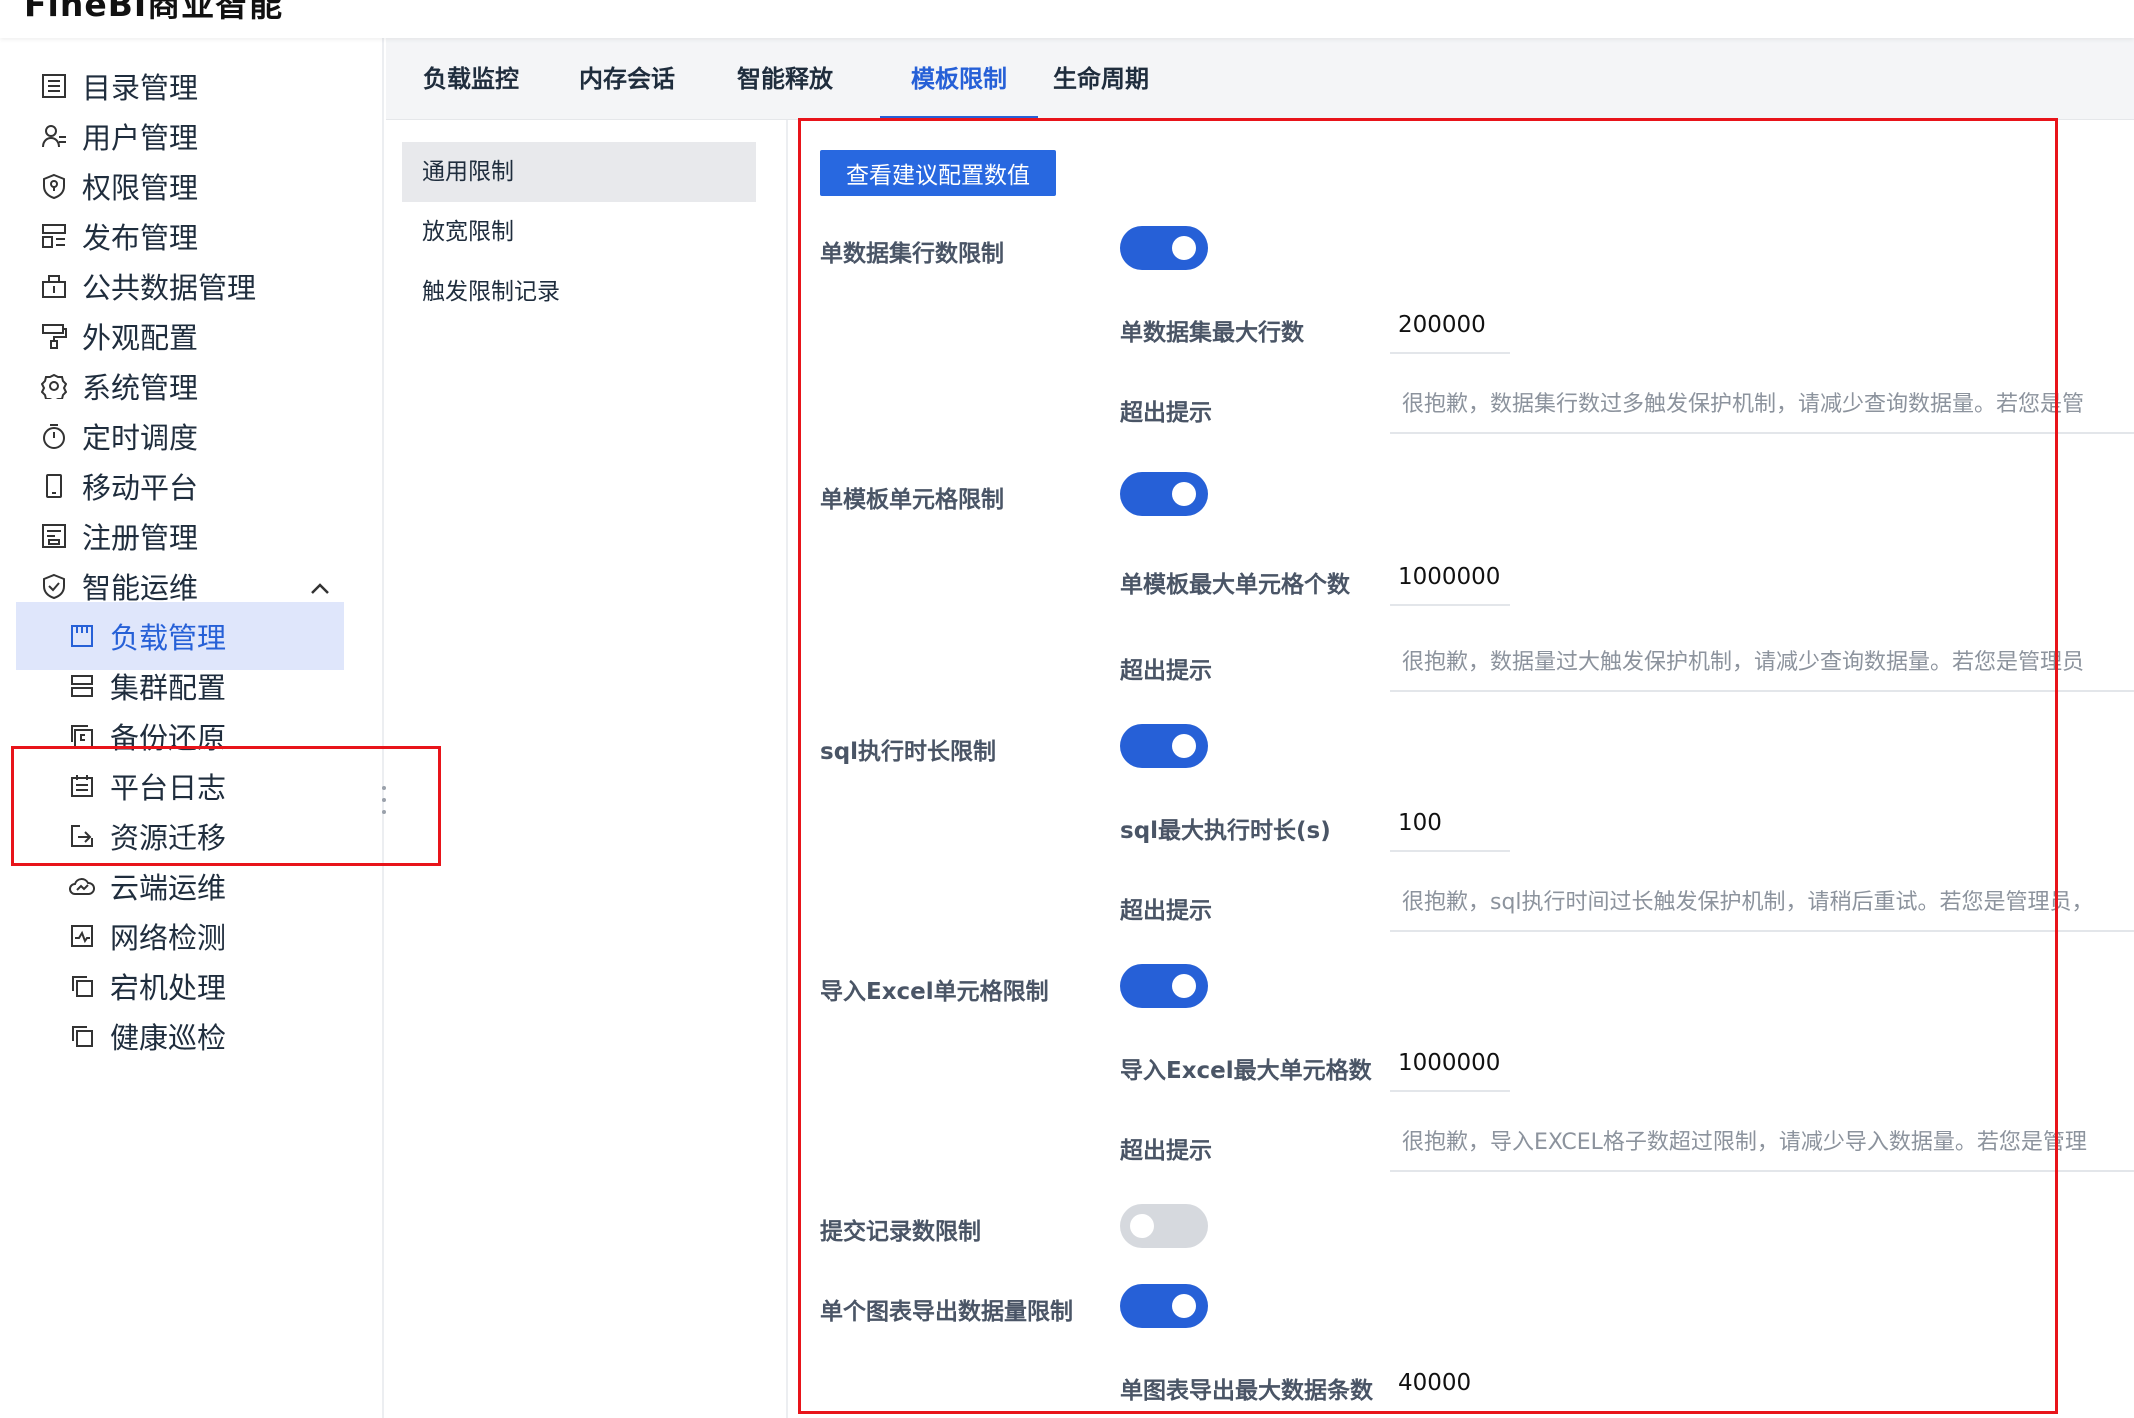  Describe the element at coordinates (1246, 1071) in the screenshot. I see `excel-max-cells-label: 导入Excel最大单元格数` at that location.